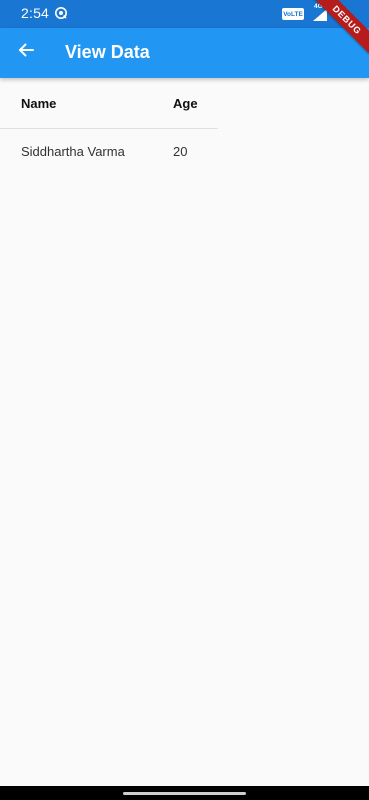  I want to click on back-button, so click(26, 52).